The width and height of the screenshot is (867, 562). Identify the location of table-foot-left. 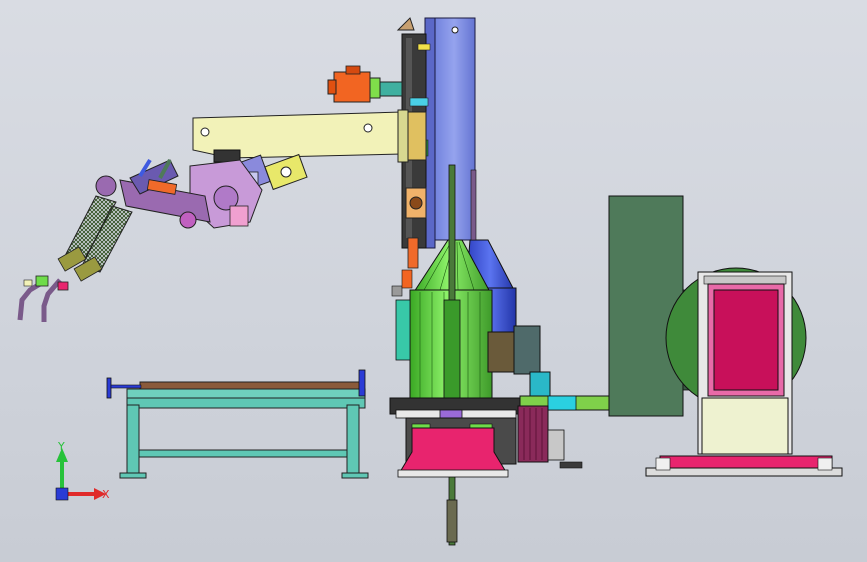
(133, 475).